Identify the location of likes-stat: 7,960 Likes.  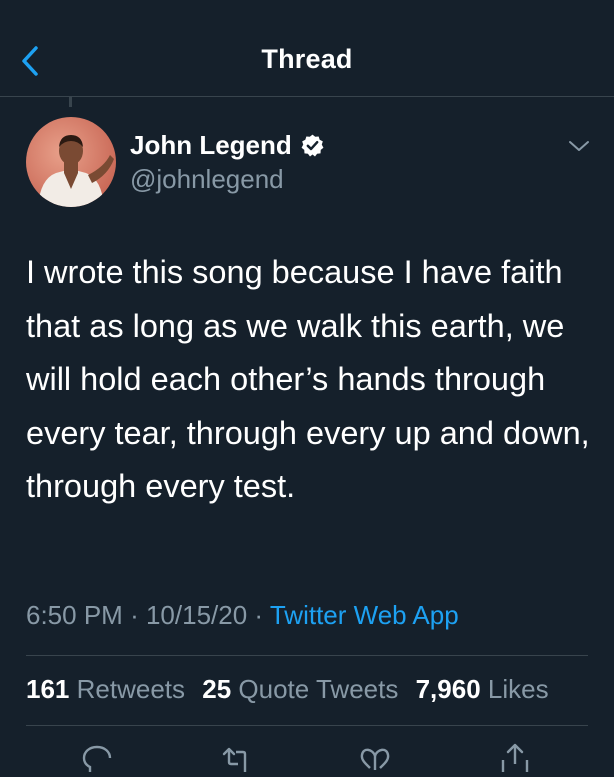
(482, 689).